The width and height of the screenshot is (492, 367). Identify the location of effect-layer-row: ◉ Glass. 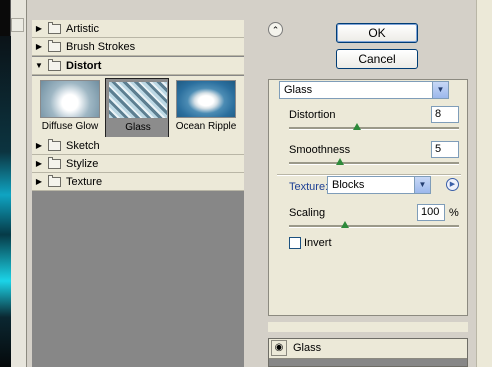
(368, 349).